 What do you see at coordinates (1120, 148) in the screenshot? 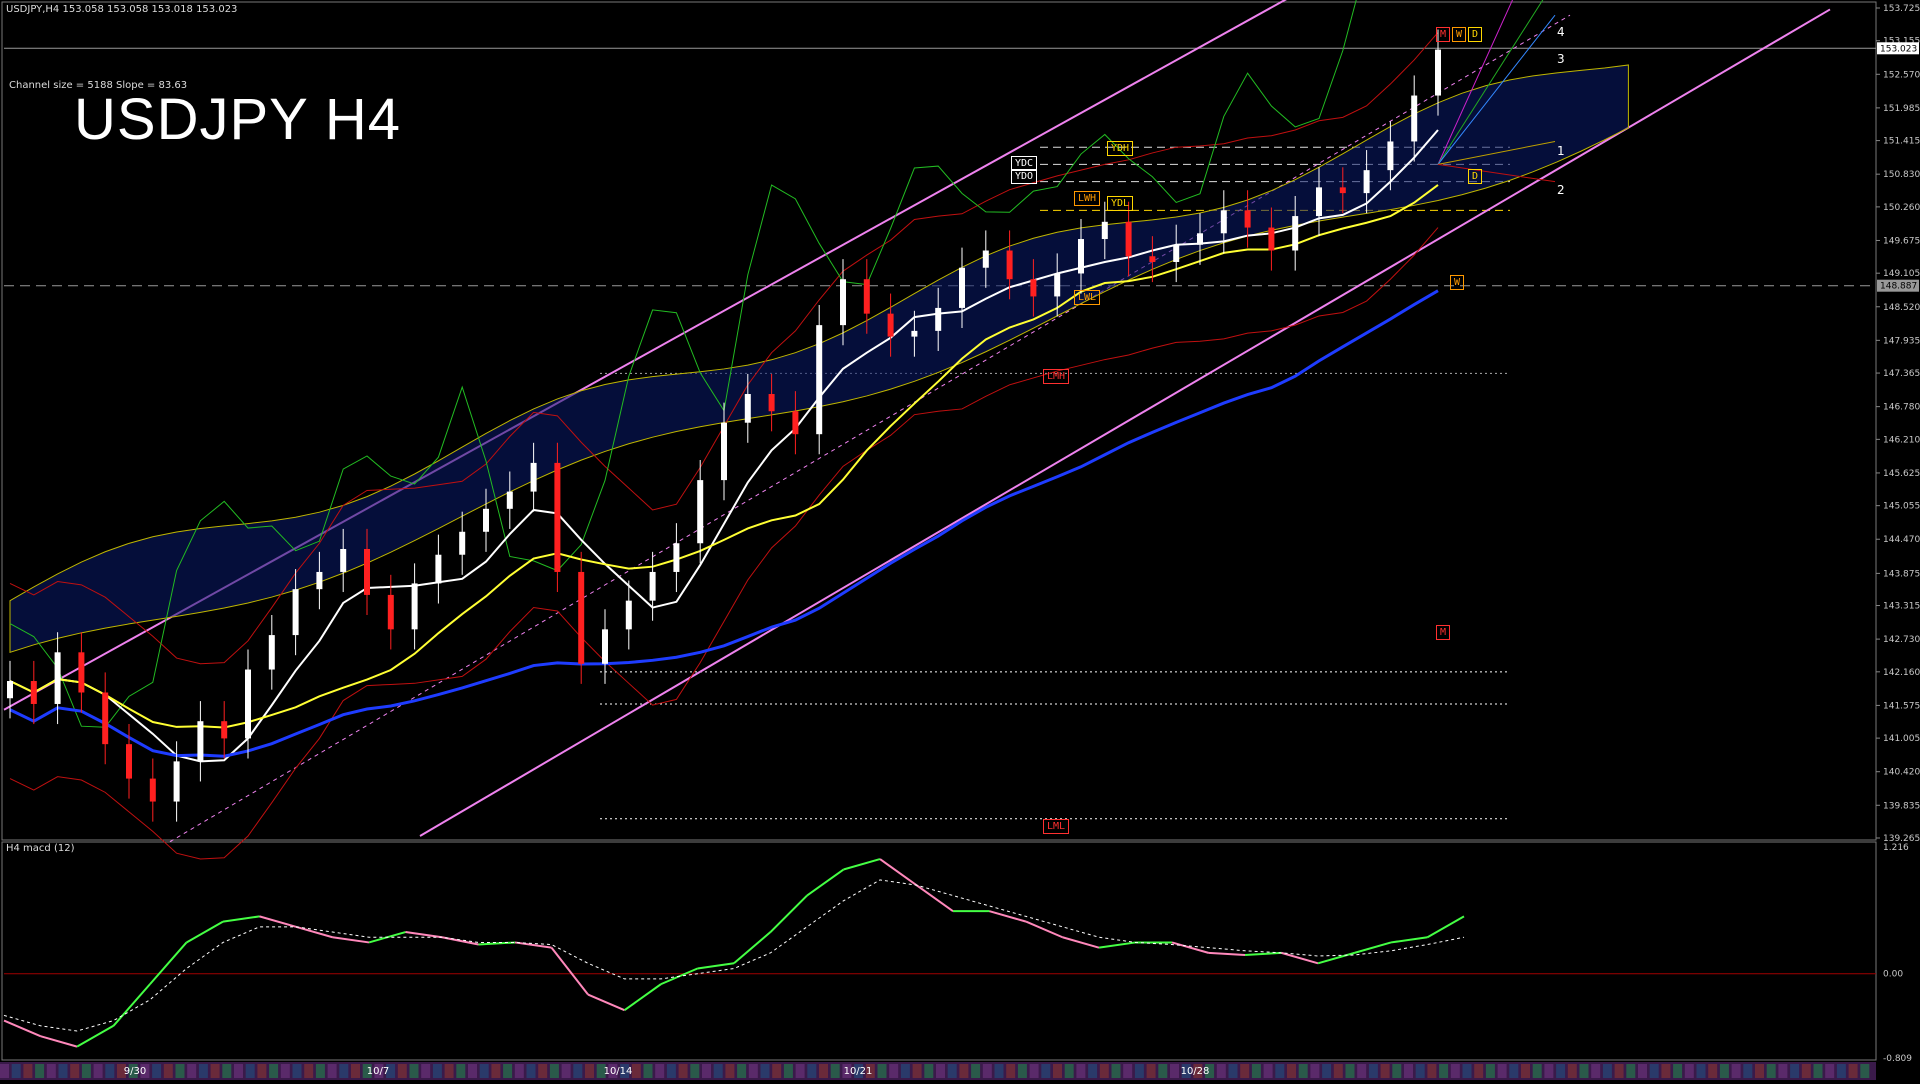
I see `ydh-label: YDH` at bounding box center [1120, 148].